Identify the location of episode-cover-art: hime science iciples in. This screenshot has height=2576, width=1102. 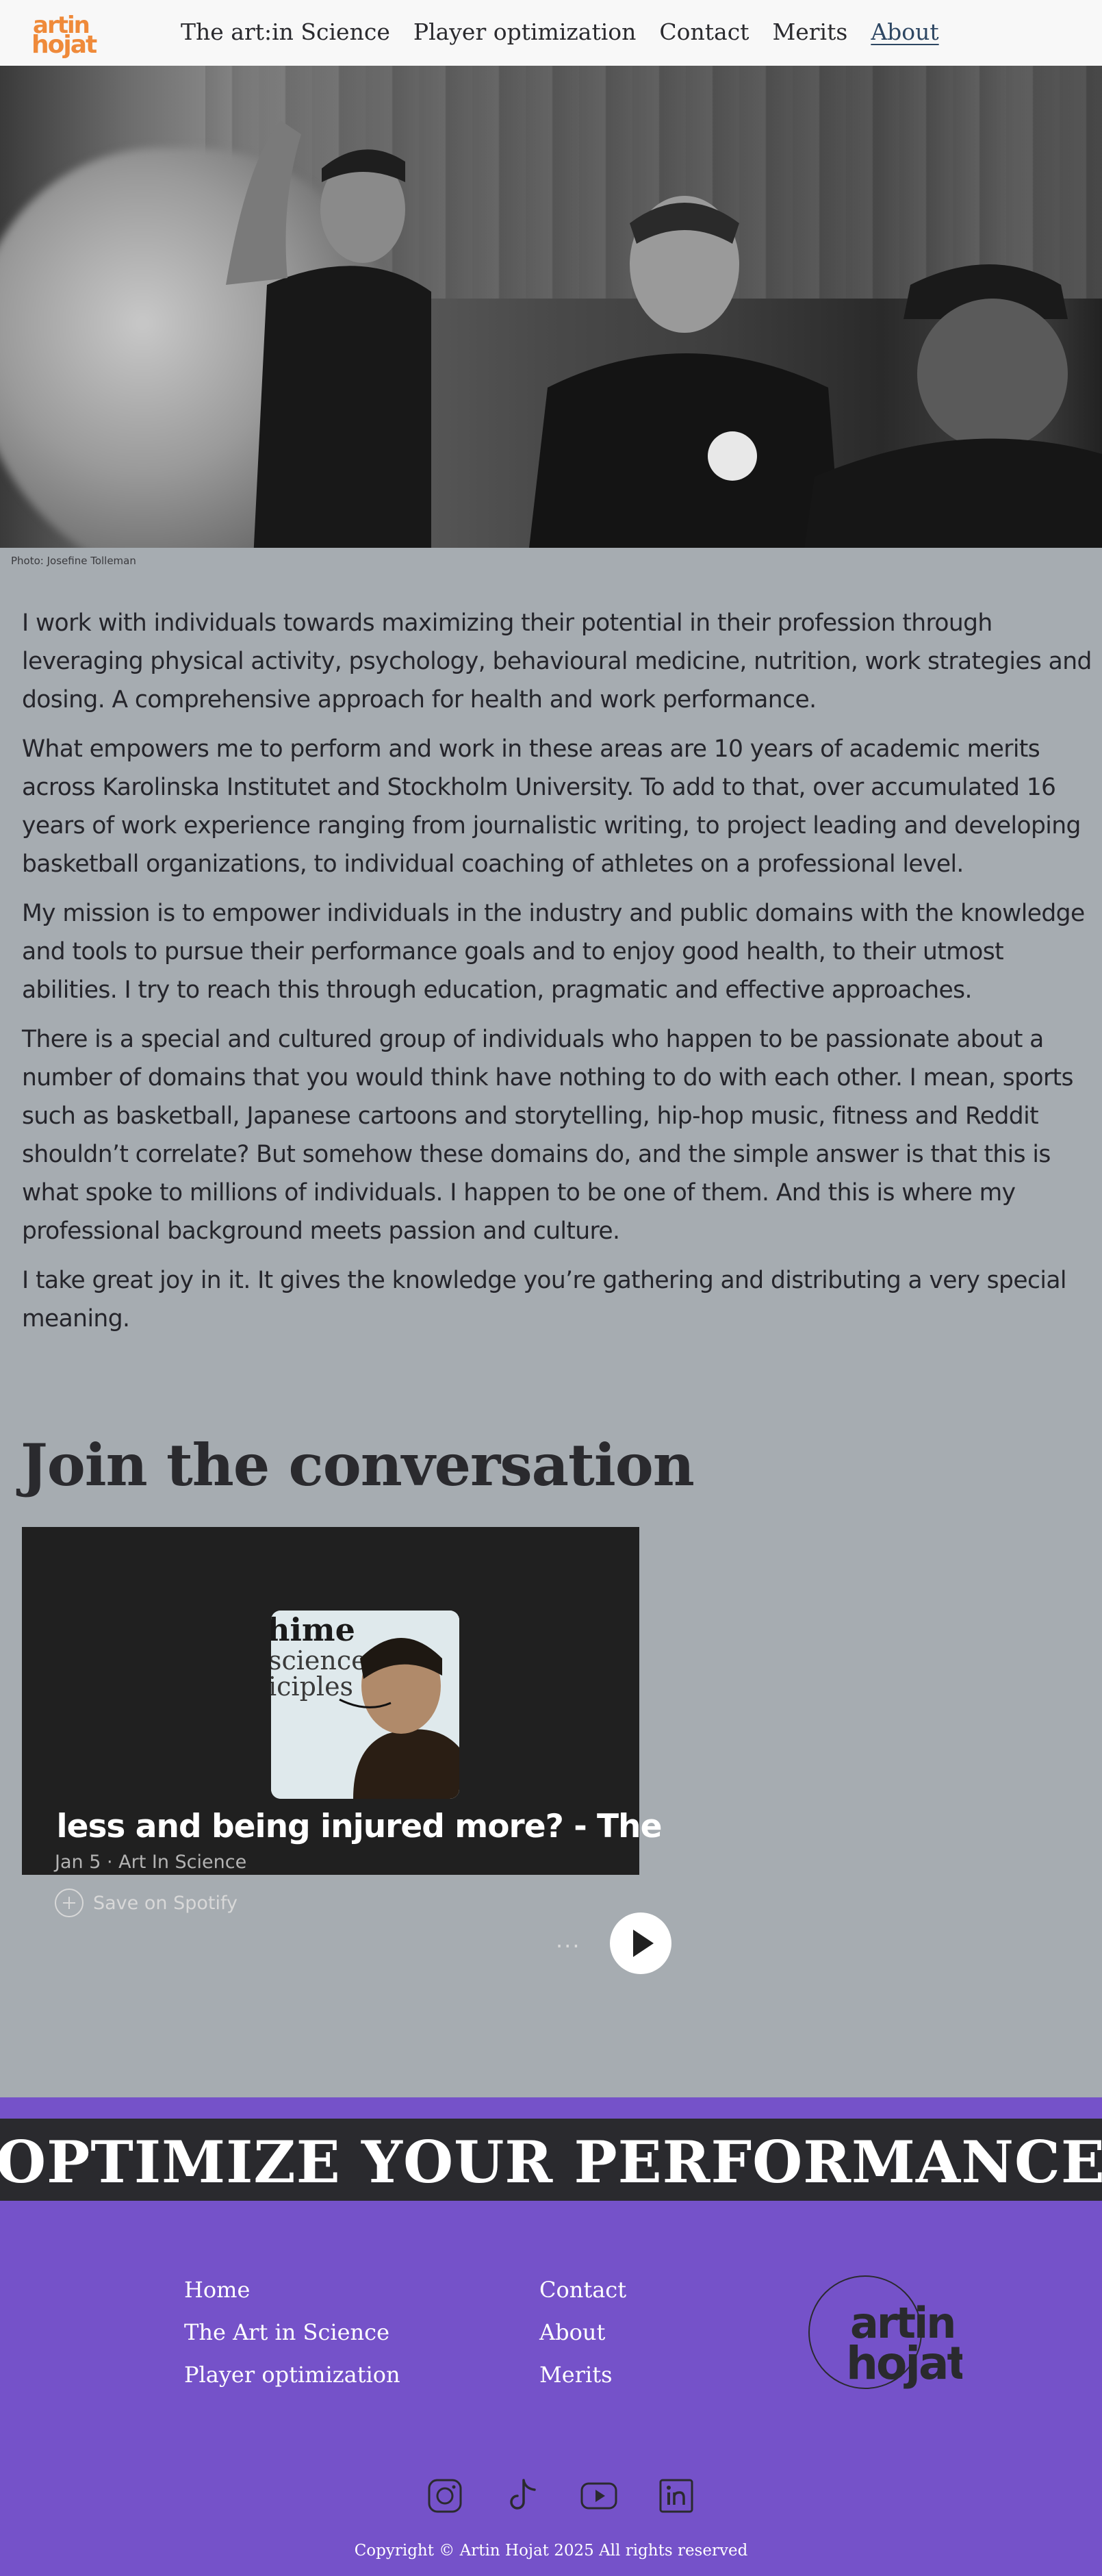
(365, 1705).